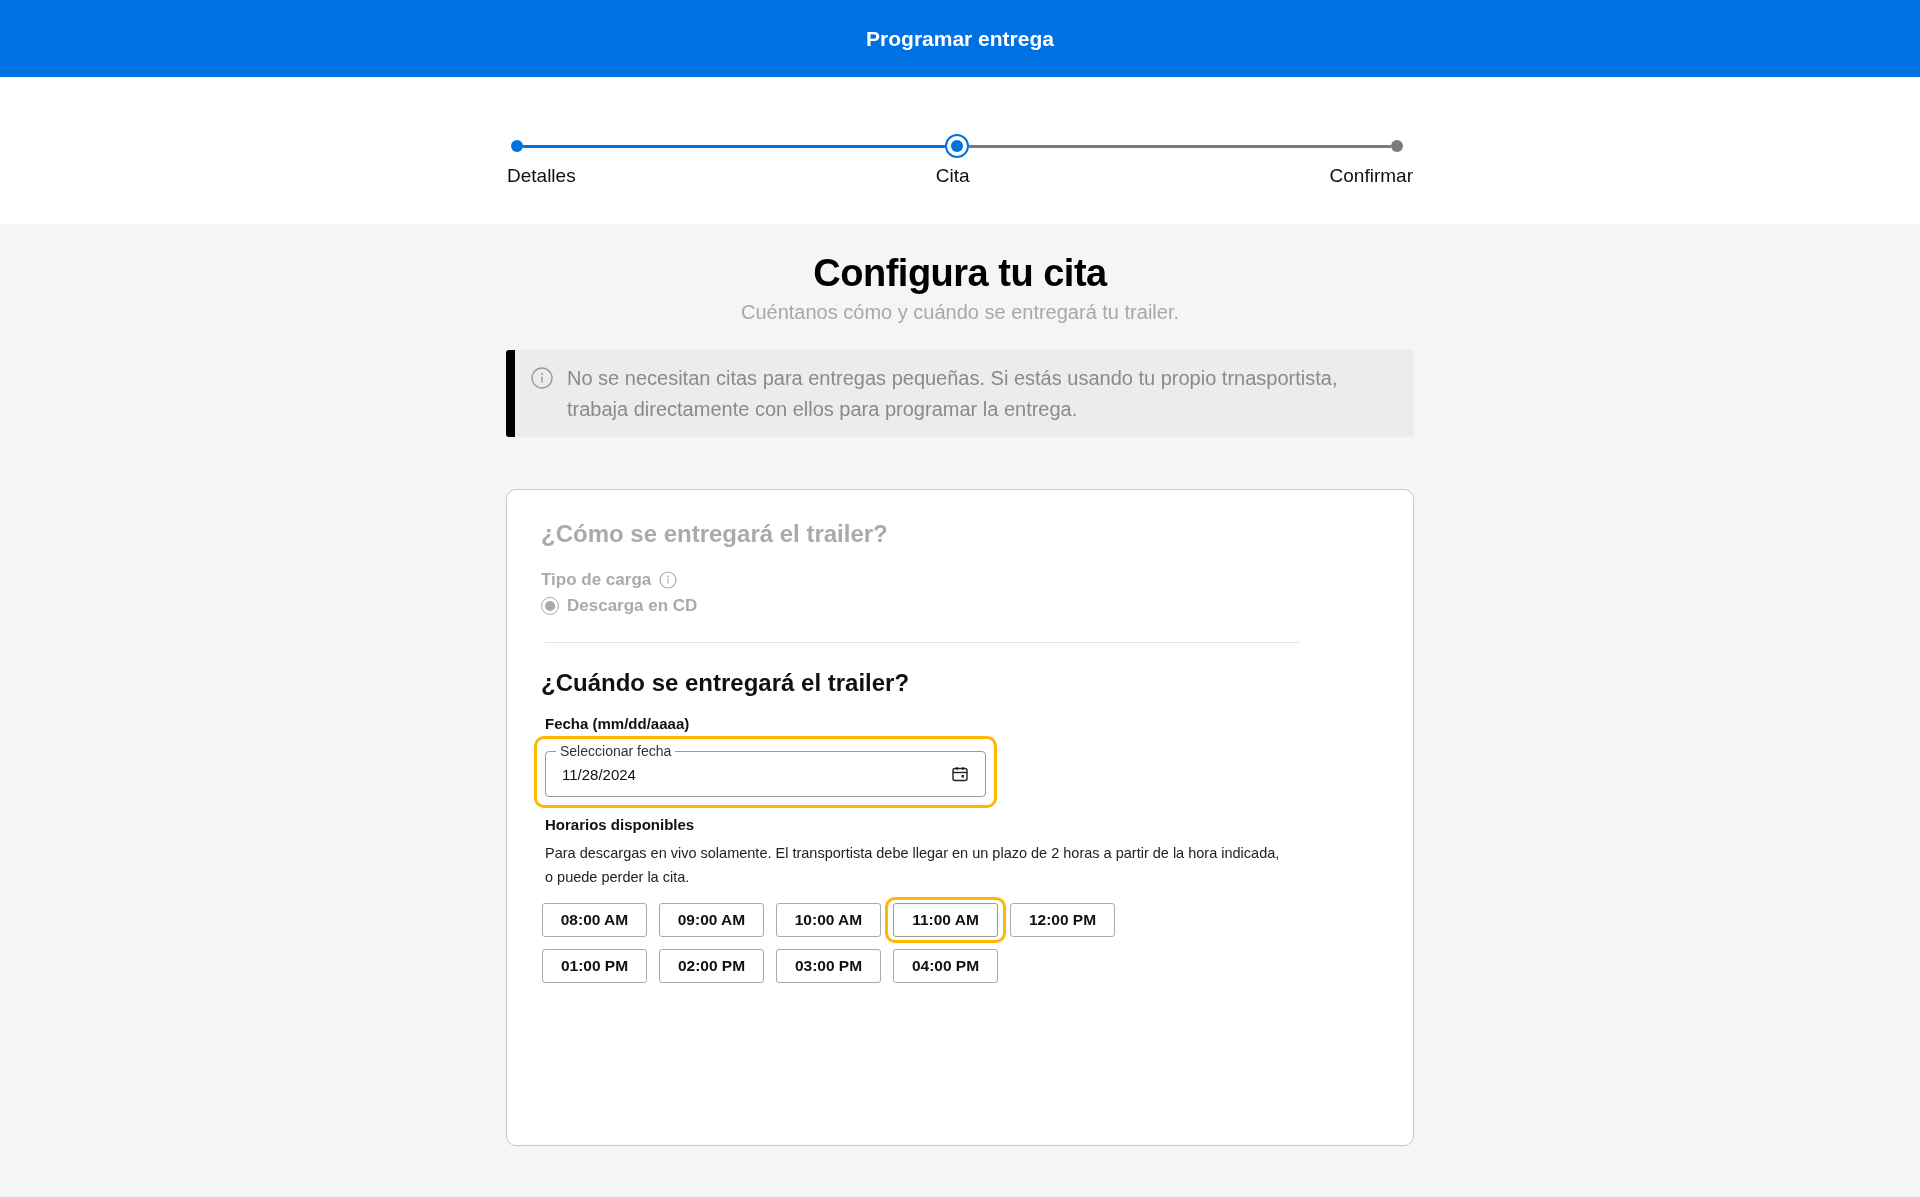  Describe the element at coordinates (541, 176) in the screenshot. I see `step-label: Detalles` at that location.